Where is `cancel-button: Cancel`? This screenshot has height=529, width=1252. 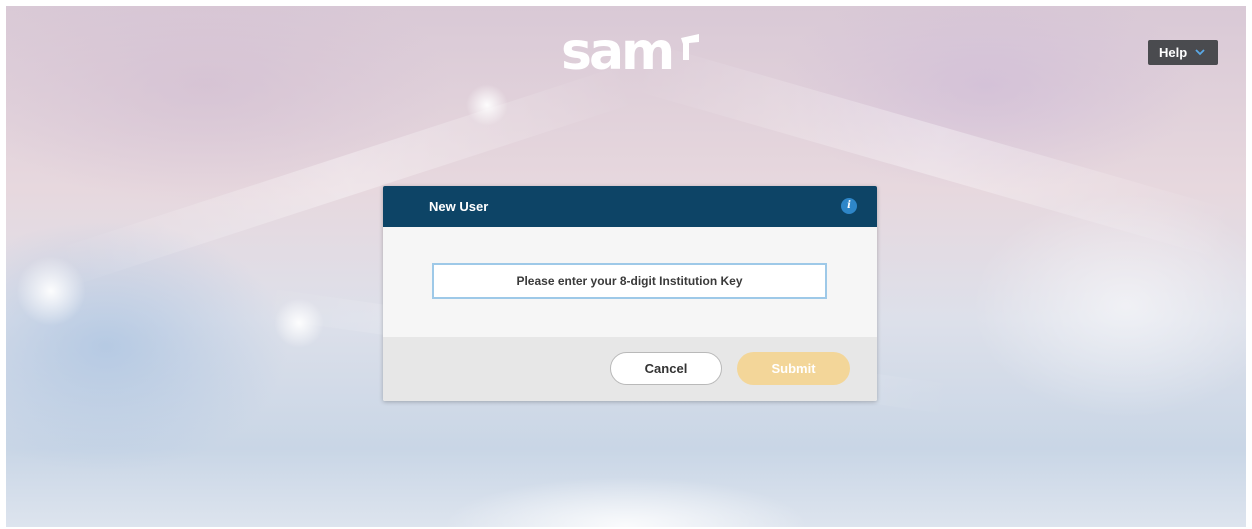 cancel-button: Cancel is located at coordinates (666, 368).